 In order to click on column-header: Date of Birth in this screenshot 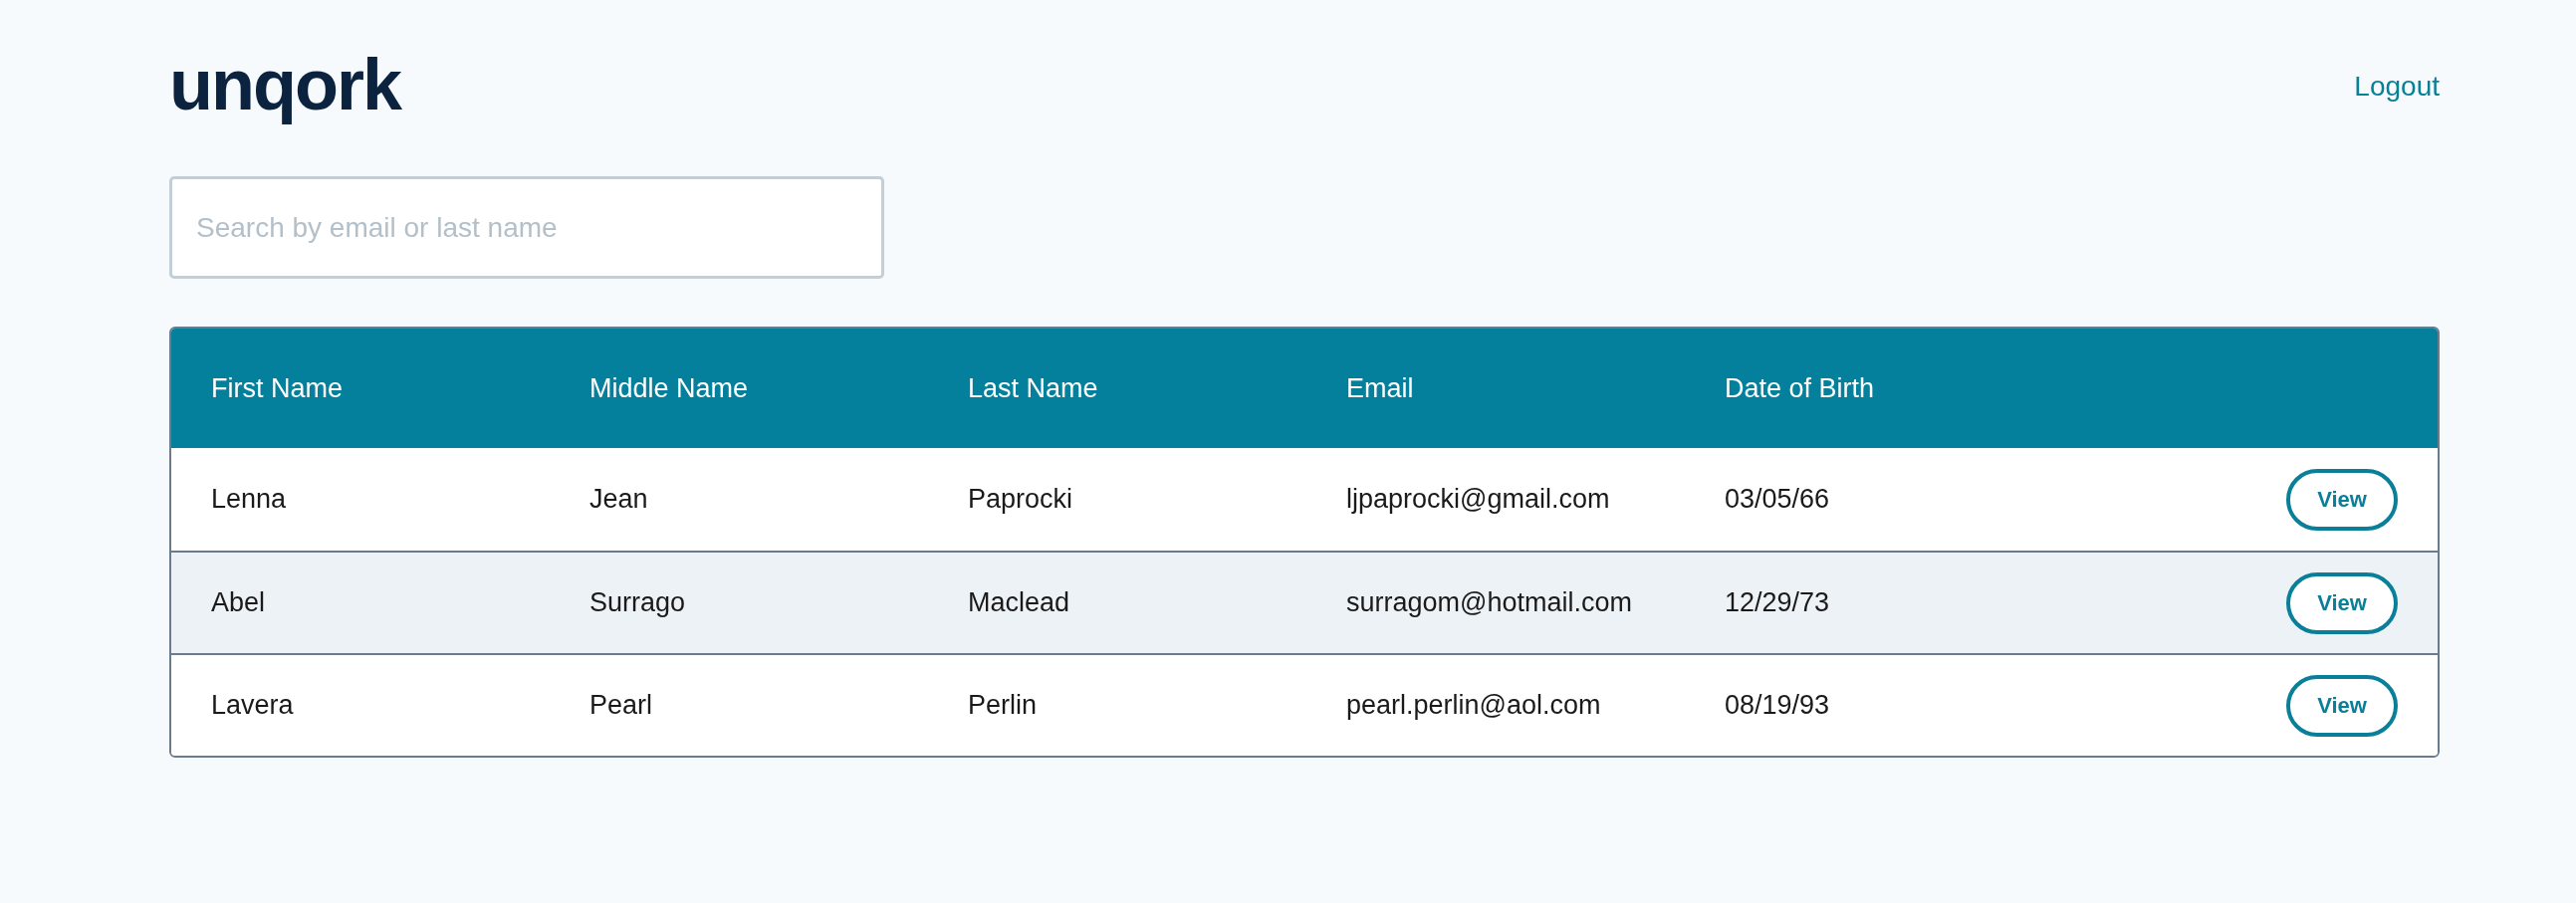, I will do `click(1800, 388)`.